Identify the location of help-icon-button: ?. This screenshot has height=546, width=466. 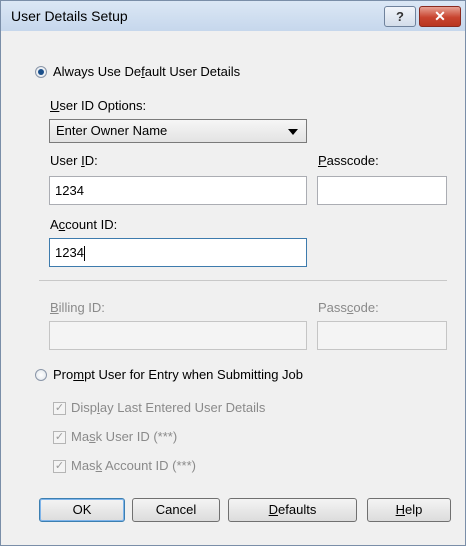
(400, 16).